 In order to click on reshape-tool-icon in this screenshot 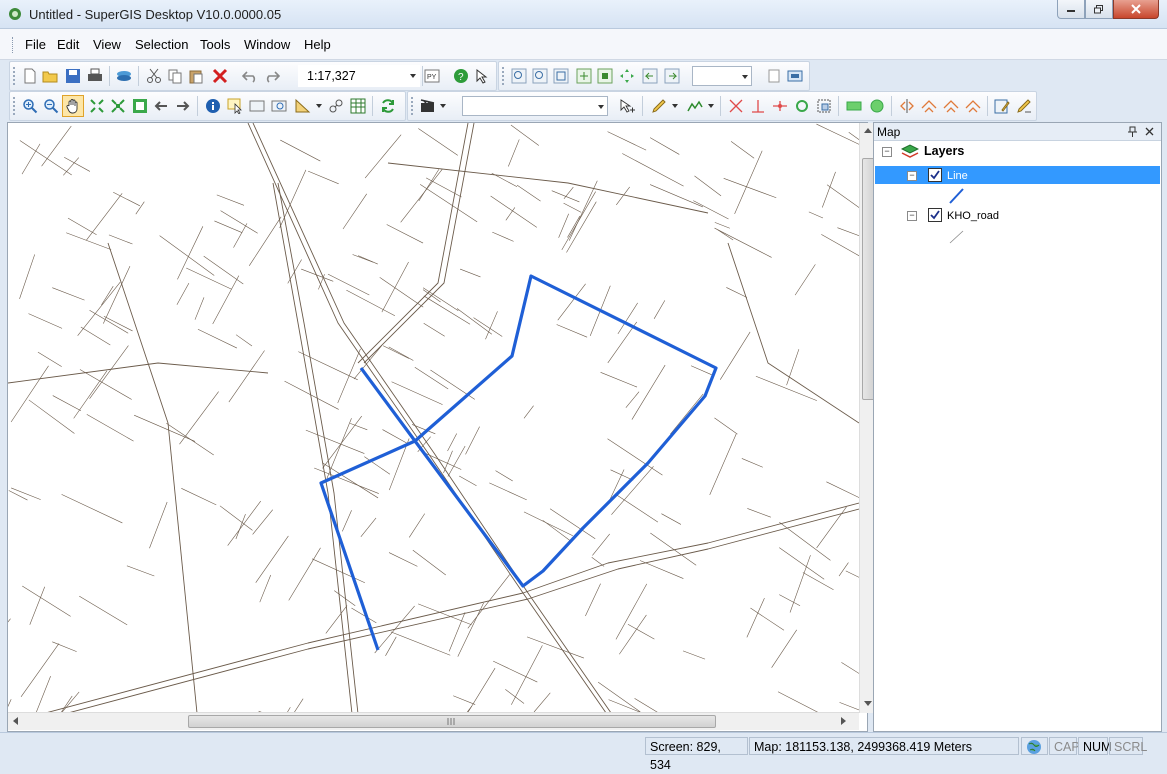, I will do `click(929, 106)`.